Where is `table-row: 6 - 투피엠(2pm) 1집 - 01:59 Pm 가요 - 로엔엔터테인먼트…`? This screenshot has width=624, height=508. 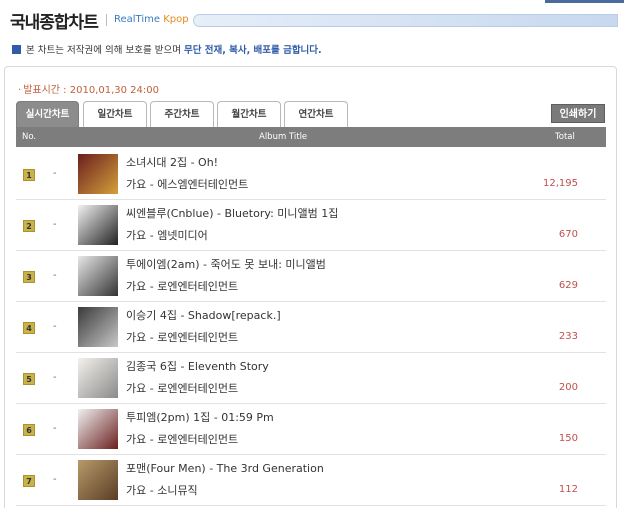
table-row: 6 - 투피엠(2pm) 1집 - 01:59 Pm 가요 - 로엔엔터테인먼트… is located at coordinates (311, 429).